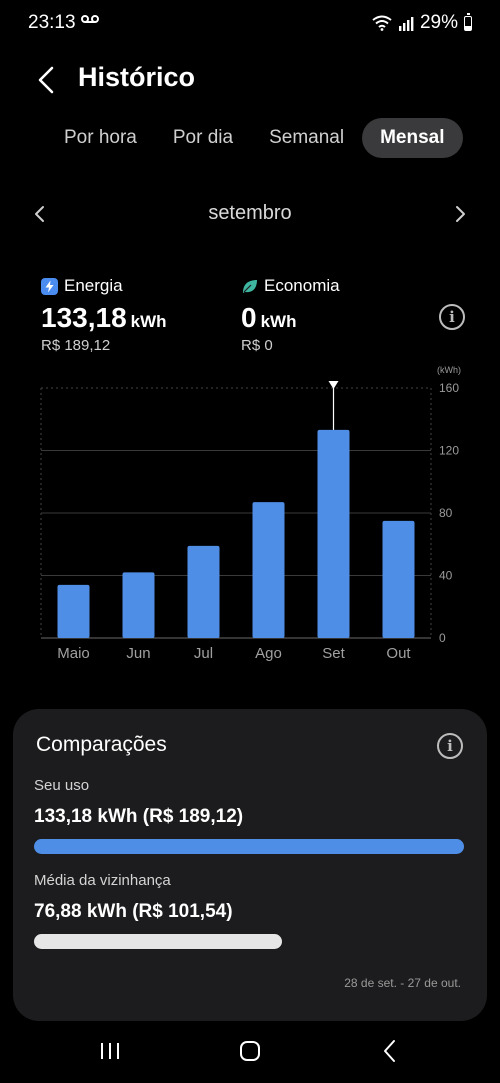 The image size is (500, 1083). I want to click on y-tick-label: 120, so click(449, 451).